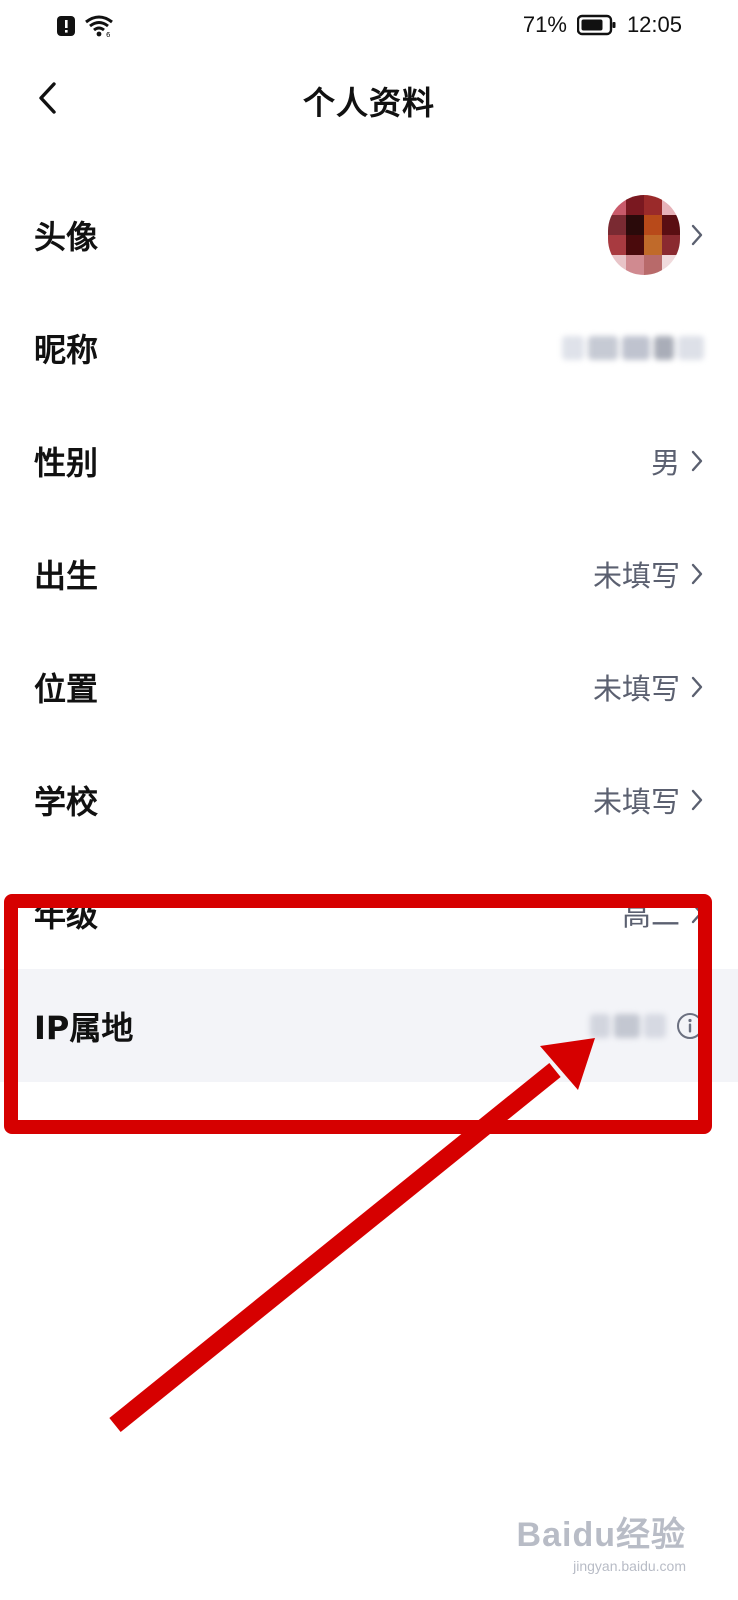 The image size is (738, 1600). Describe the element at coordinates (66, 349) in the screenshot. I see `row-label: 昵称` at that location.